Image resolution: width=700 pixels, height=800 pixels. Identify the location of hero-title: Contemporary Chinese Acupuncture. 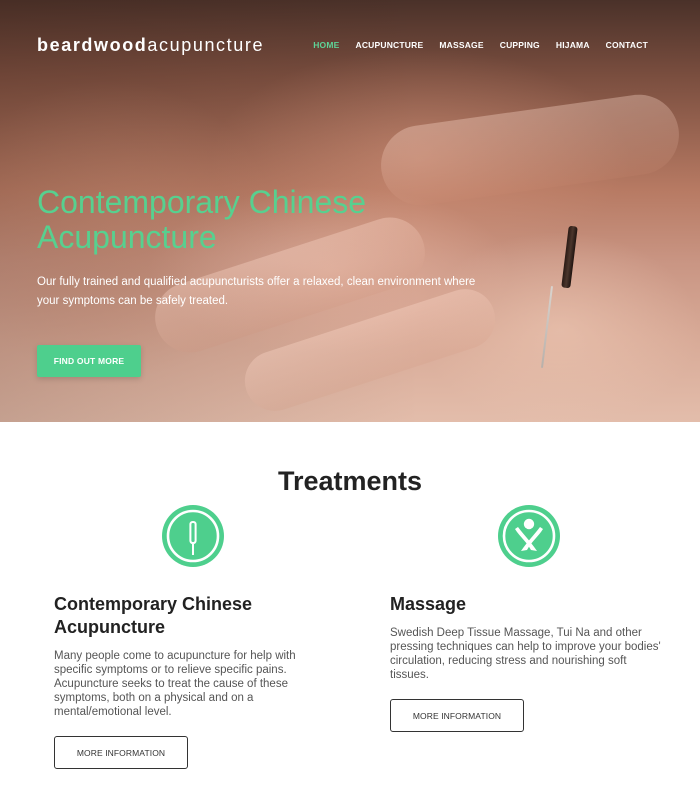
(202, 219).